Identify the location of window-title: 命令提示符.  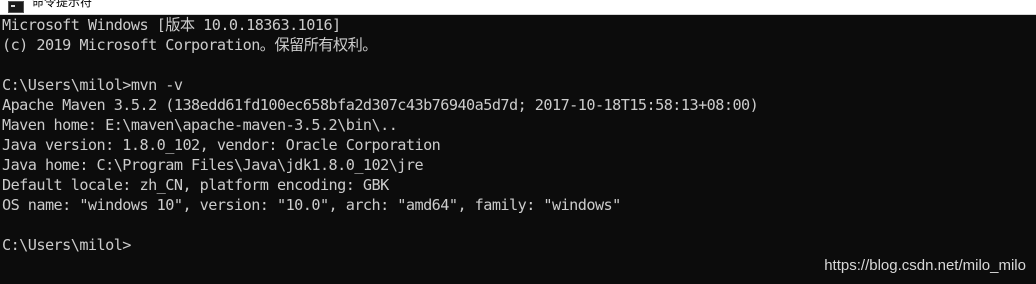
(62, 4).